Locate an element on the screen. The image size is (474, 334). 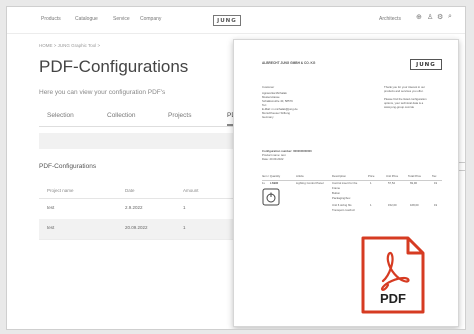
doc-company-name: ALBRECHT JUNG GMBH & CO. KG is located at coordinates (289, 63).